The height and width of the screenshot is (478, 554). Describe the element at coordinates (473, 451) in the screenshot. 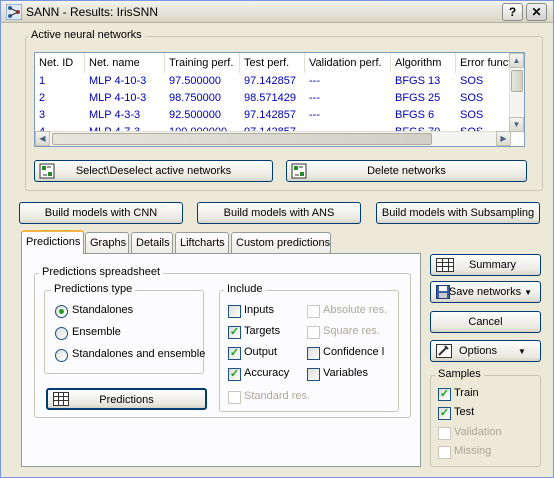

I see `checkbox-missing-label: Missing` at that location.